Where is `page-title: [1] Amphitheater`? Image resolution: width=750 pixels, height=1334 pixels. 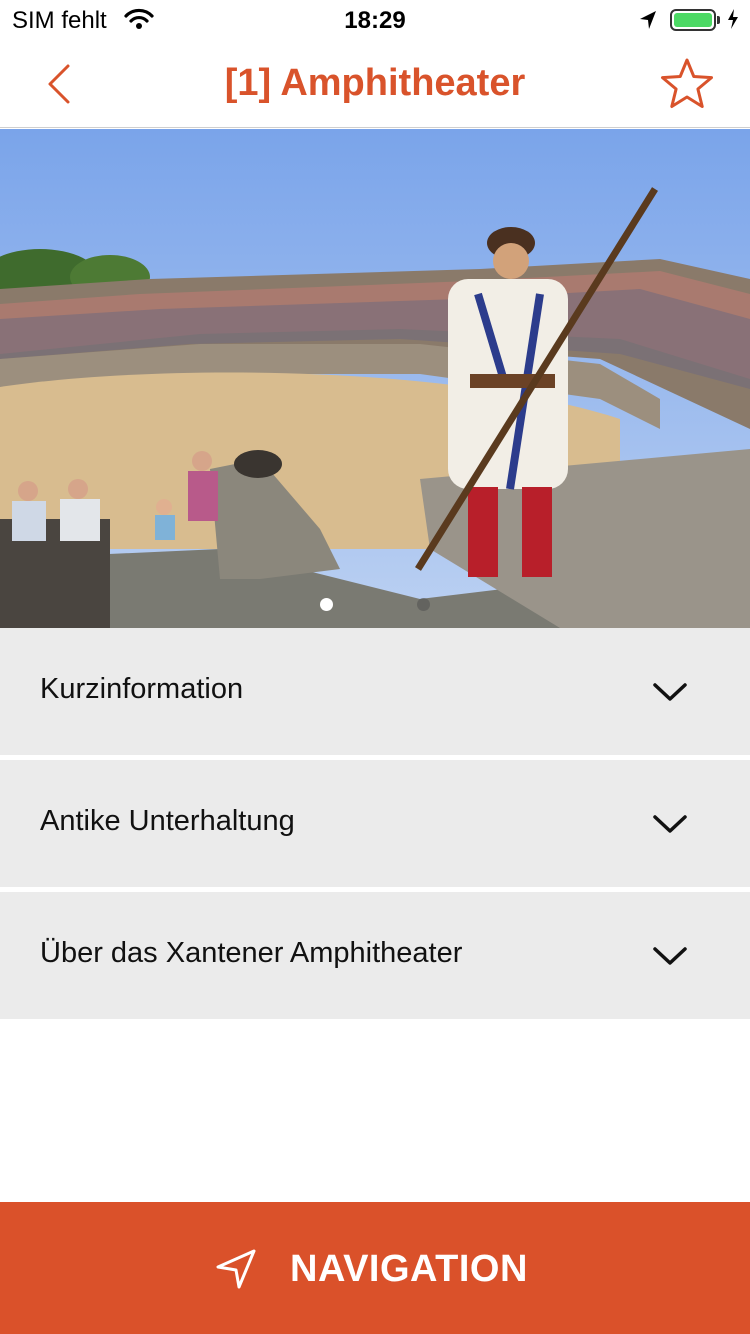 page-title: [1] Amphitheater is located at coordinates (375, 83).